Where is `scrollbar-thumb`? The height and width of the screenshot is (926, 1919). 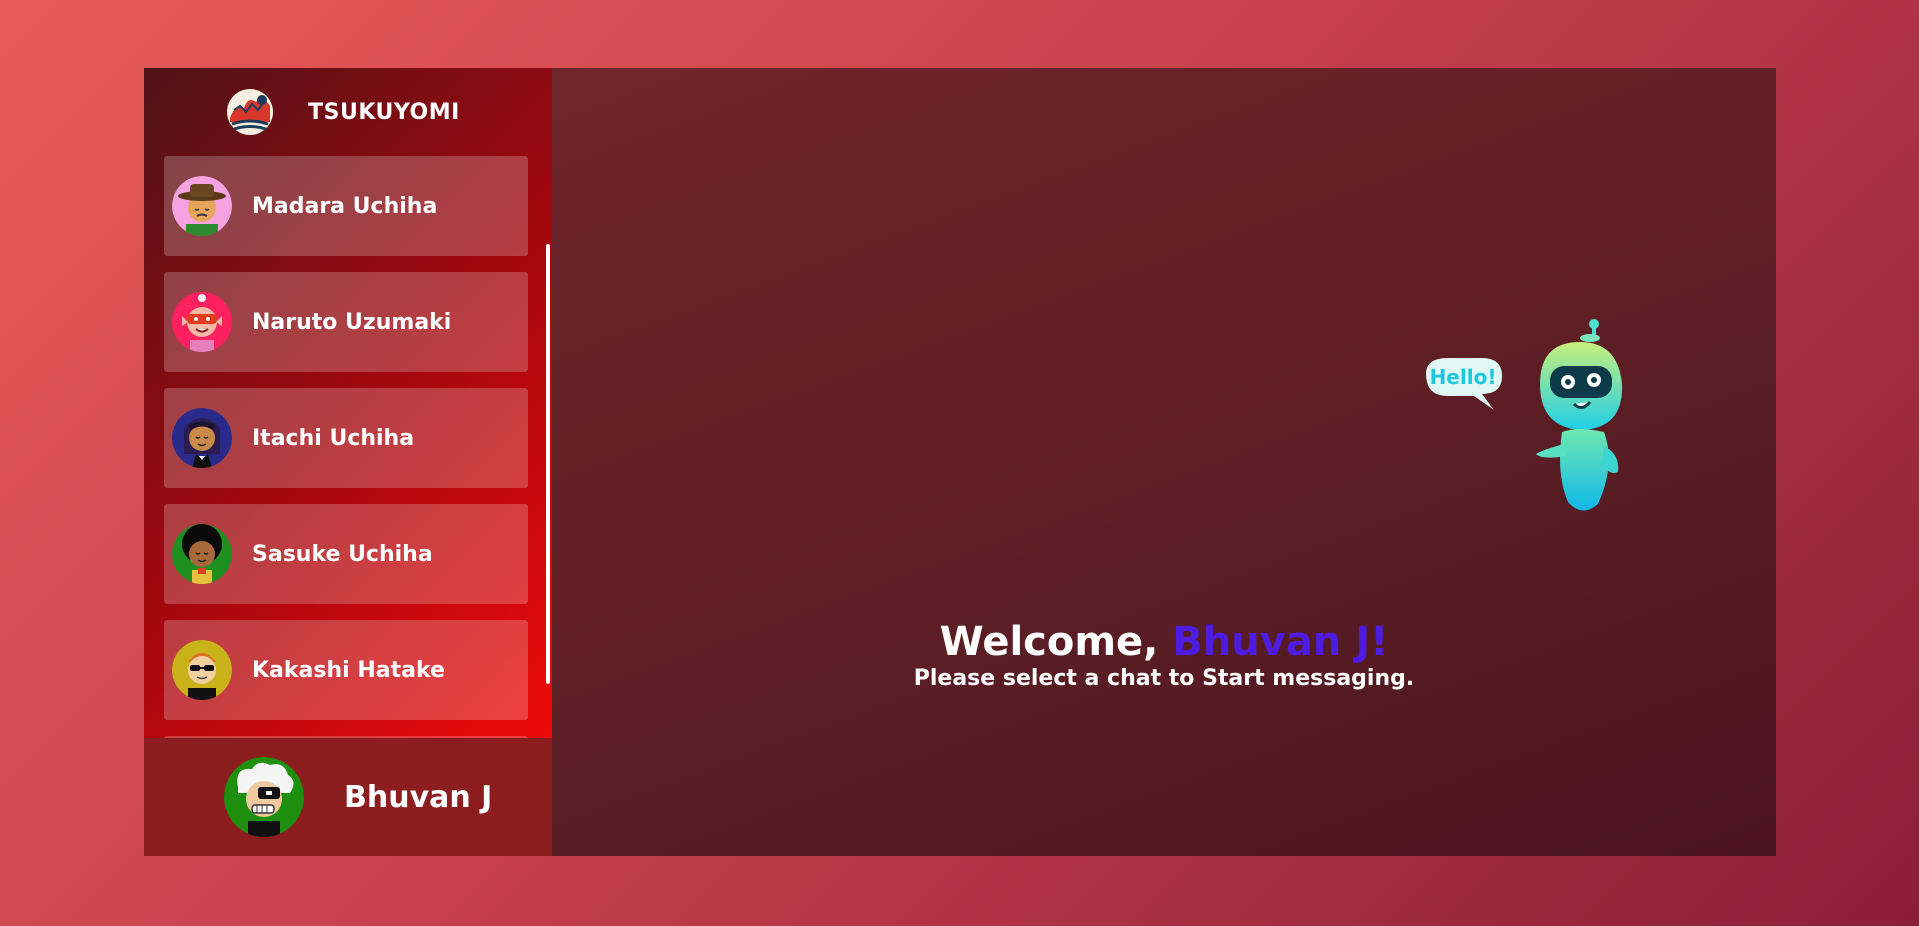 scrollbar-thumb is located at coordinates (548, 464).